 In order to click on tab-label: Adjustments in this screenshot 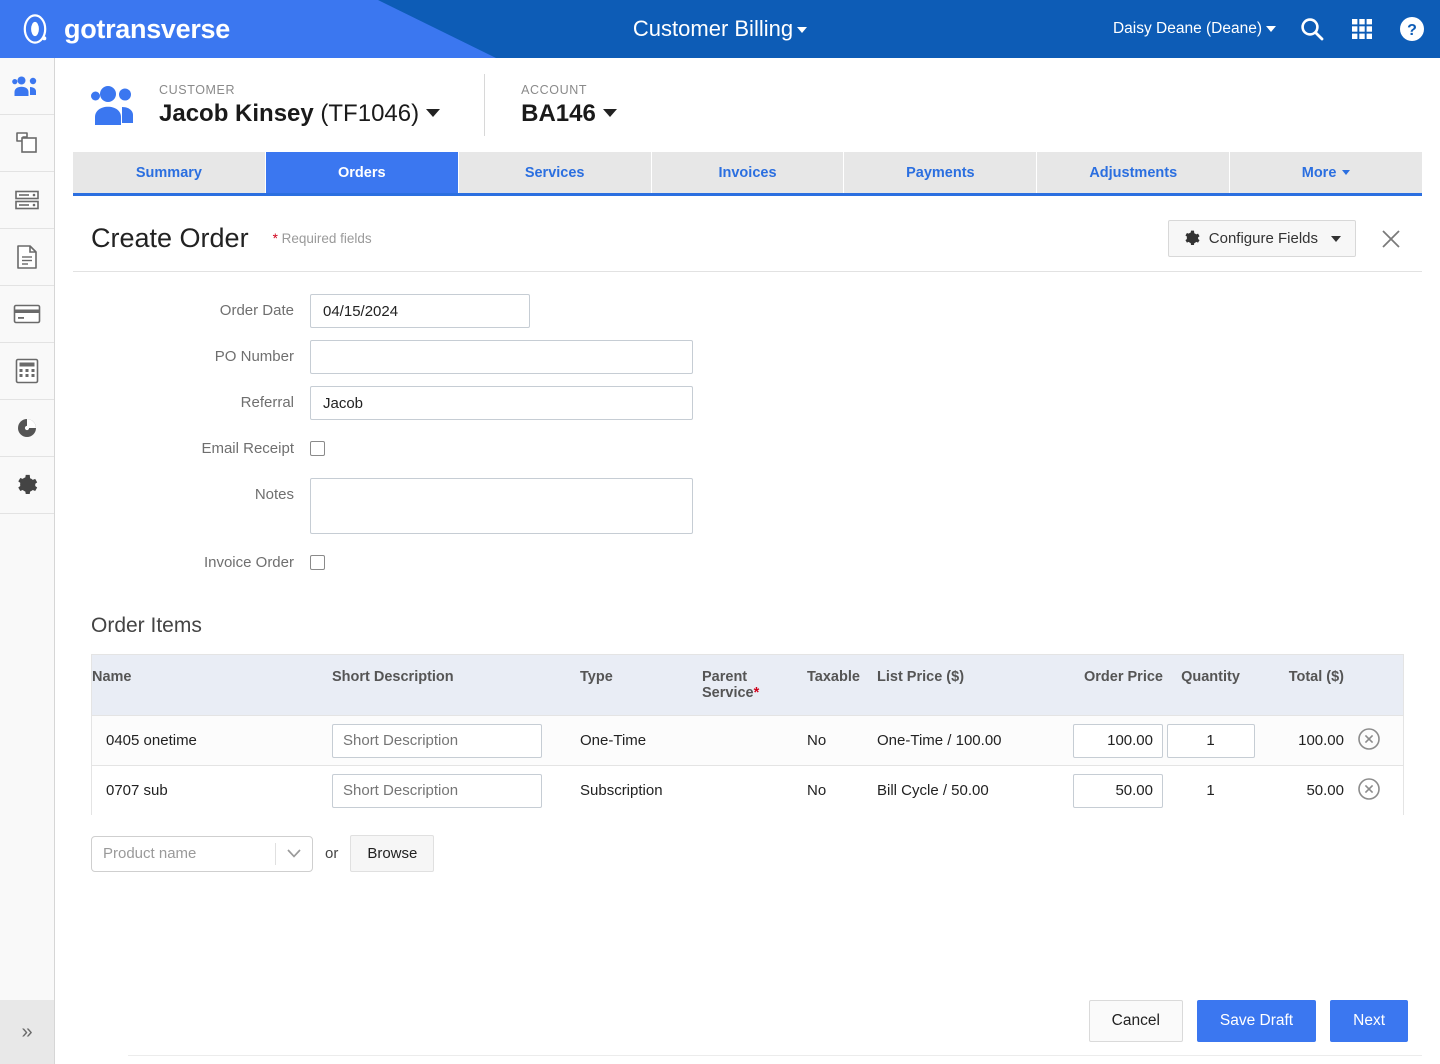, I will do `click(1133, 172)`.